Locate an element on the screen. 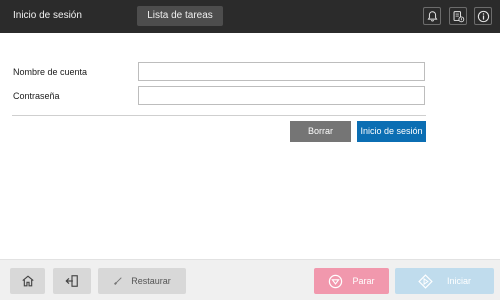  stop-label: Parar is located at coordinates (363, 281).